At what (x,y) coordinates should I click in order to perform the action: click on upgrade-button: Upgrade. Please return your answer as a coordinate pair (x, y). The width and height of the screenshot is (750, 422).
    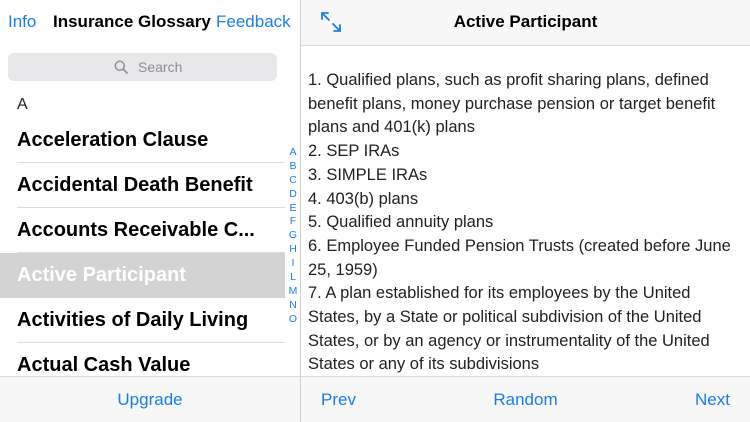
    Looking at the image, I should click on (150, 400).